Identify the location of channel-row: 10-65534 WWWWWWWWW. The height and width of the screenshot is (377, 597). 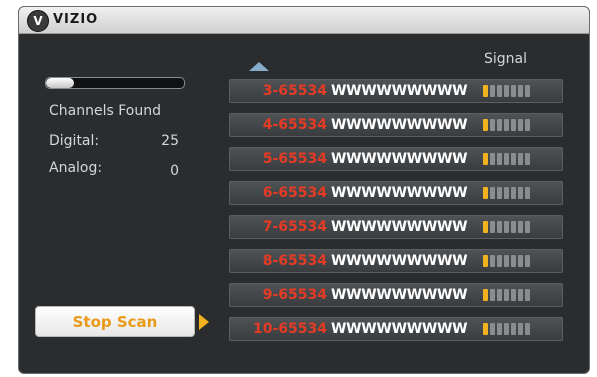
(396, 329).